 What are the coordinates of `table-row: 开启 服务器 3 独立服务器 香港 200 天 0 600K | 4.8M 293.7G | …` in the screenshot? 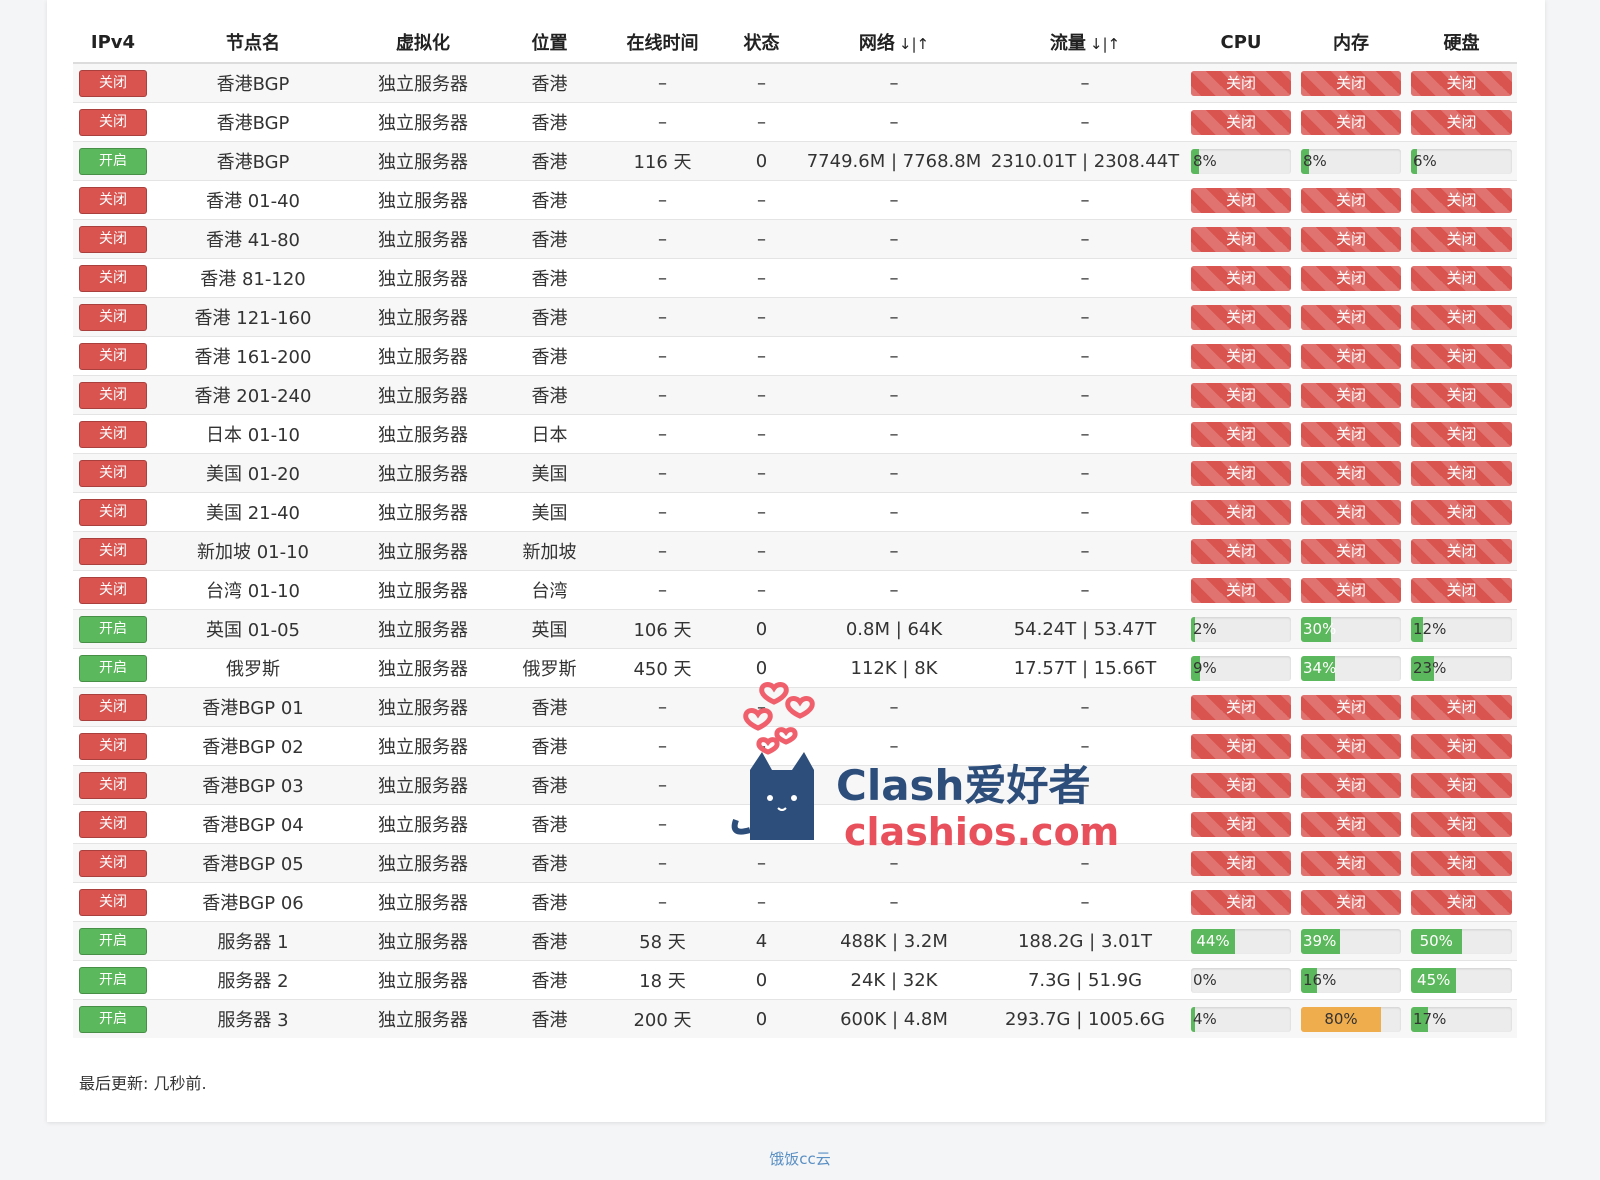 It's located at (795, 1018).